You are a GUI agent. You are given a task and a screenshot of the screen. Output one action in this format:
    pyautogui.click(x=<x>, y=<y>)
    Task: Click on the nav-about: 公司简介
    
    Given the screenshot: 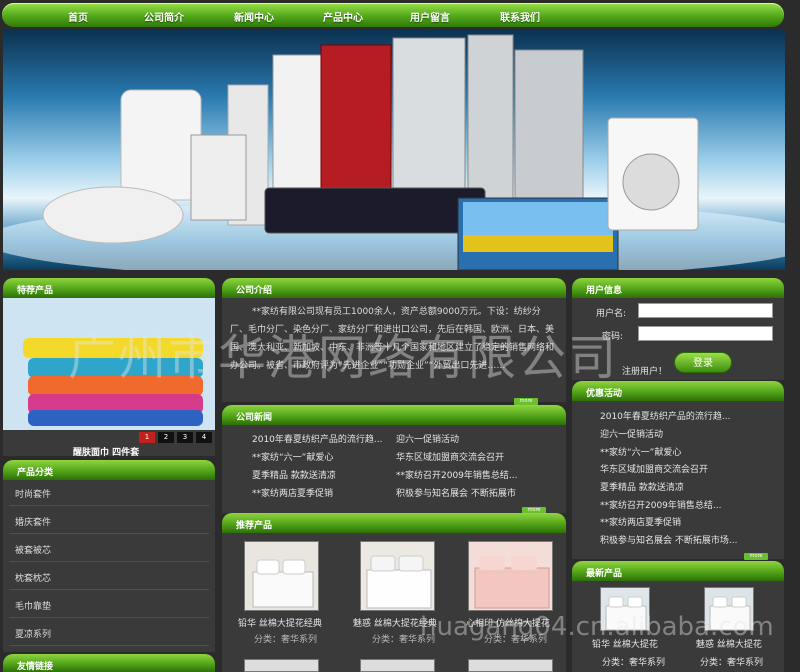 What is the action you would take?
    pyautogui.click(x=164, y=16)
    